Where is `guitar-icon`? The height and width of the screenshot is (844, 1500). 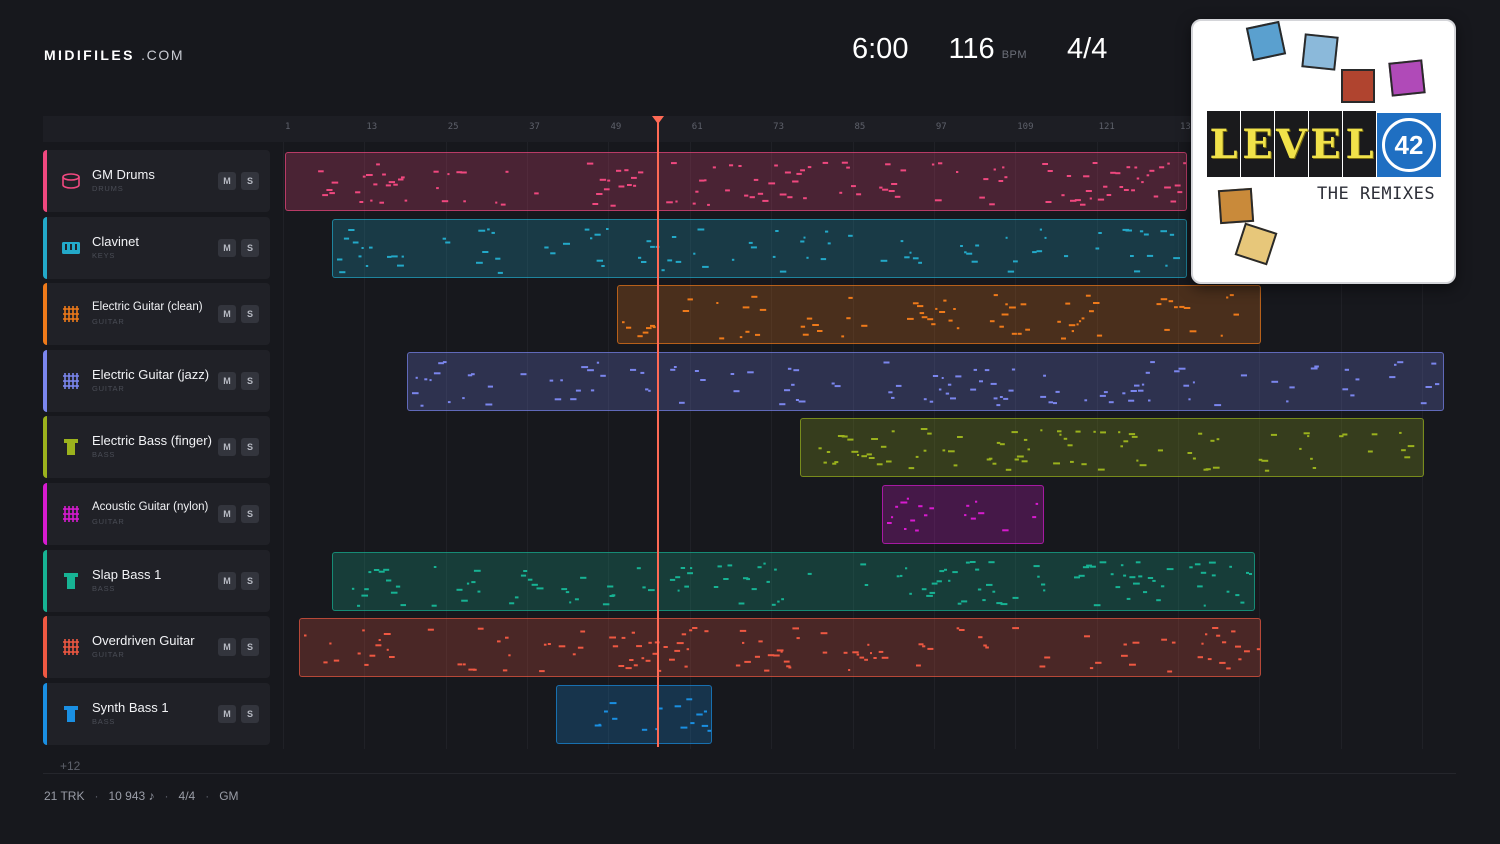
guitar-icon is located at coordinates (71, 381).